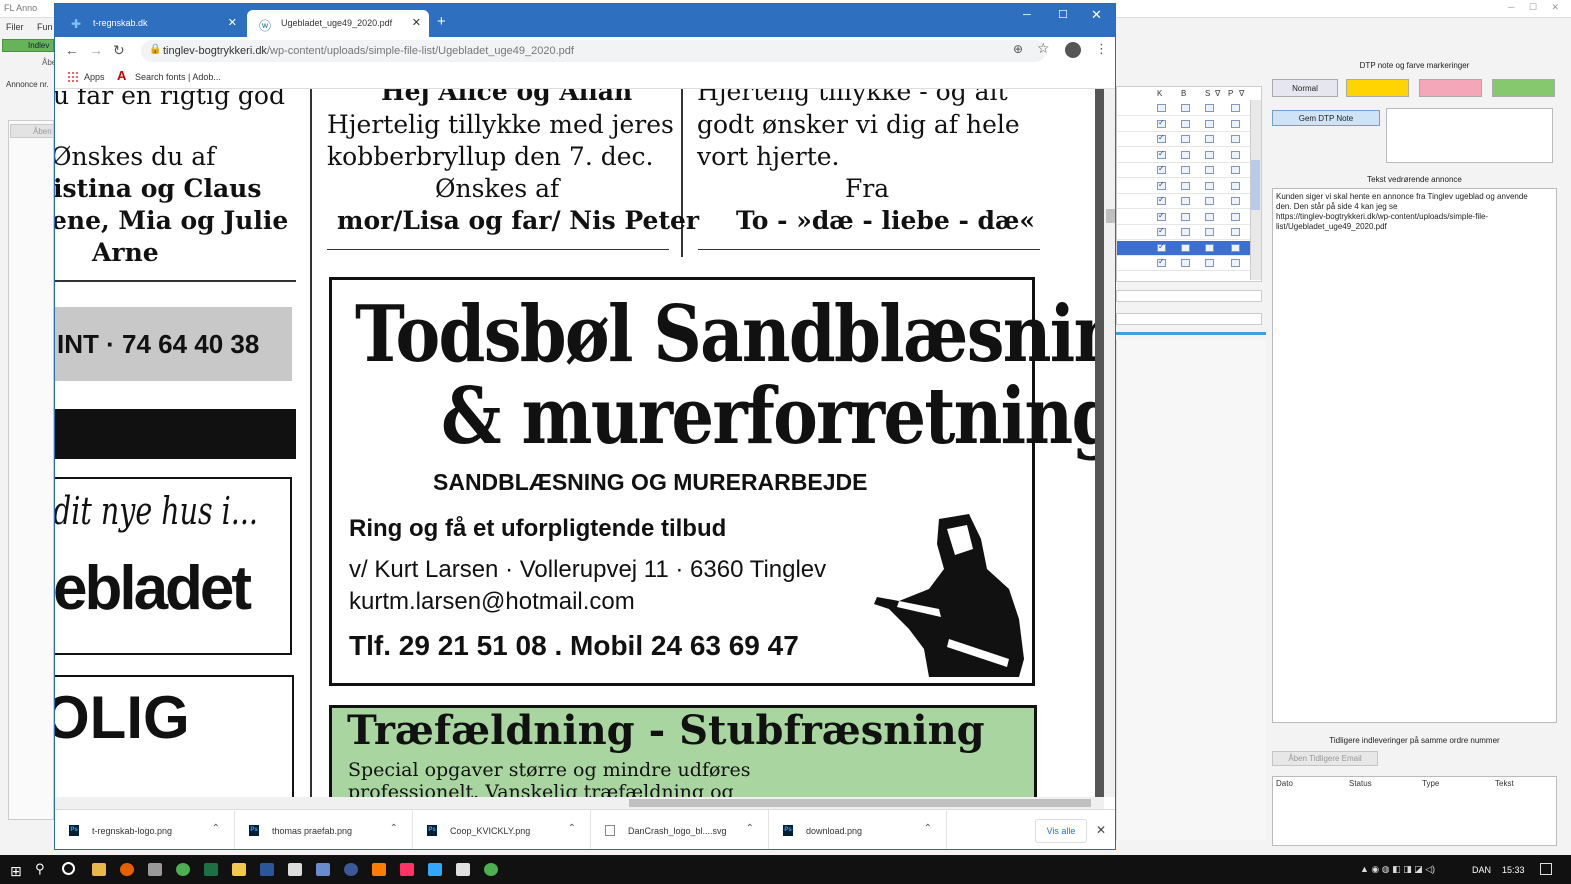 The image size is (1571, 884). What do you see at coordinates (502, 829) in the screenshot?
I see `download-item: Ps Coop_KVICKLY.png ⌃` at bounding box center [502, 829].